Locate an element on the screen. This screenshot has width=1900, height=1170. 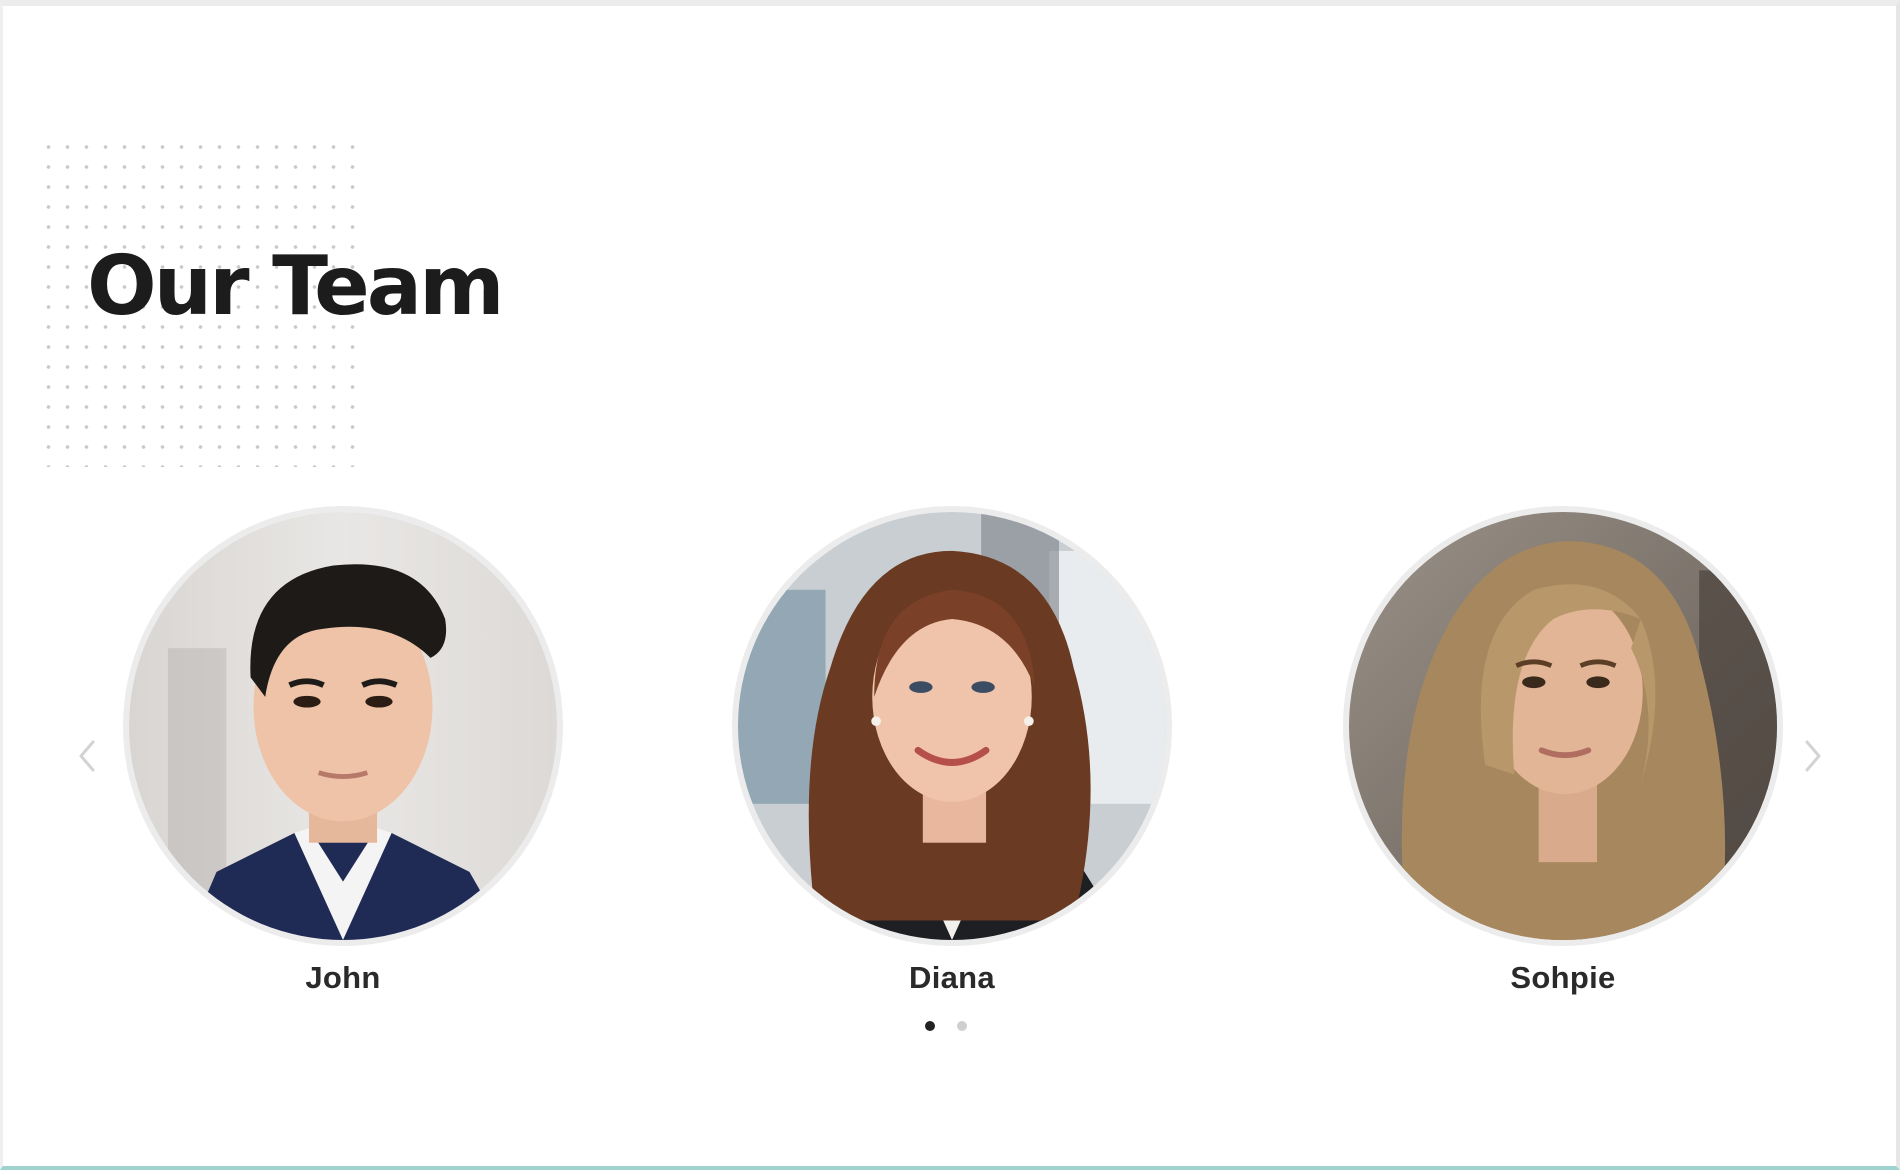
chevron-left-icon is located at coordinates (87, 756).